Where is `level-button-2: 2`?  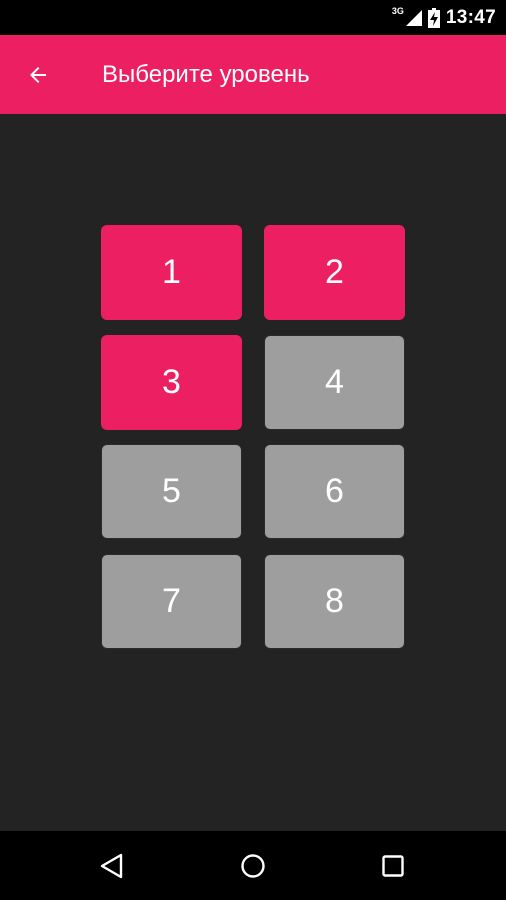 level-button-2: 2 is located at coordinates (334, 272).